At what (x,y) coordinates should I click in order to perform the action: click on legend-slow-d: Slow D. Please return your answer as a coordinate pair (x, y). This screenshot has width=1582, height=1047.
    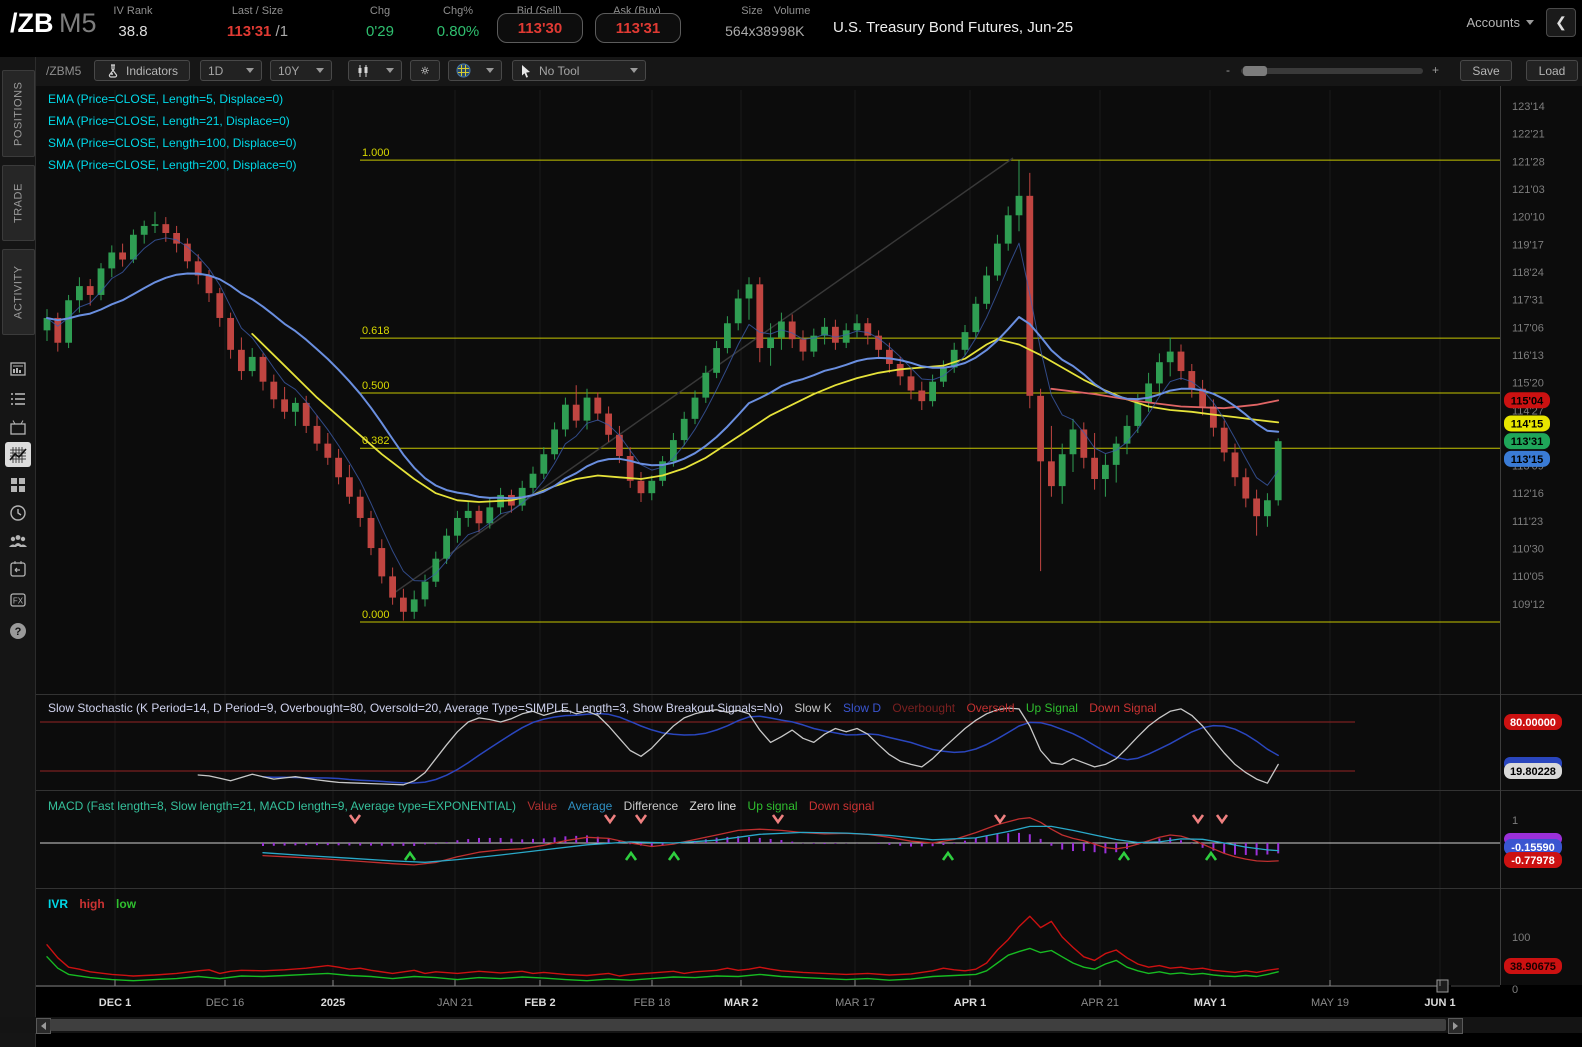
    Looking at the image, I should click on (862, 708).